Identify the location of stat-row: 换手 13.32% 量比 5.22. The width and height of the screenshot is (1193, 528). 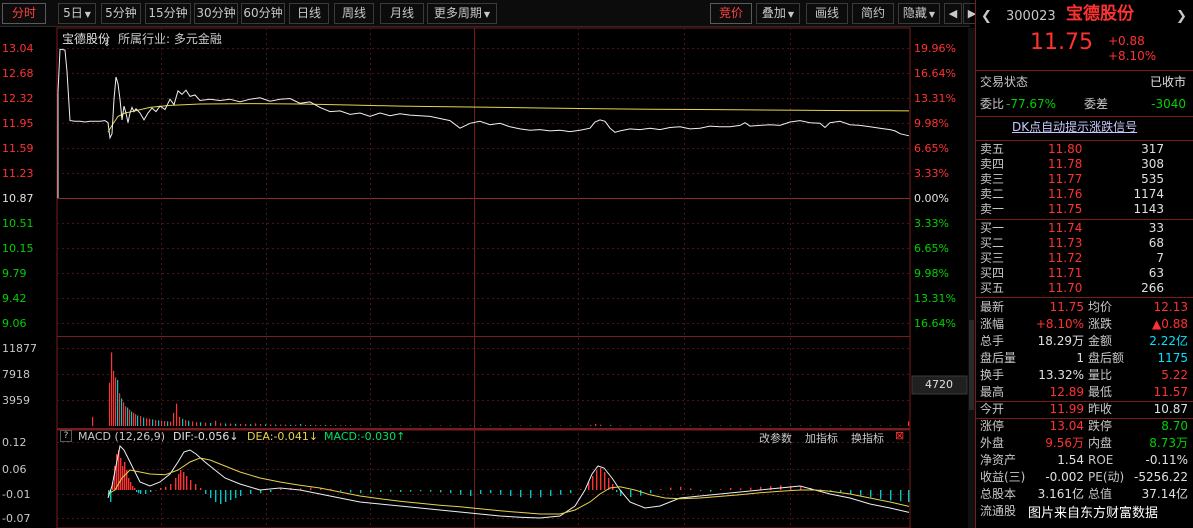
(1084, 375).